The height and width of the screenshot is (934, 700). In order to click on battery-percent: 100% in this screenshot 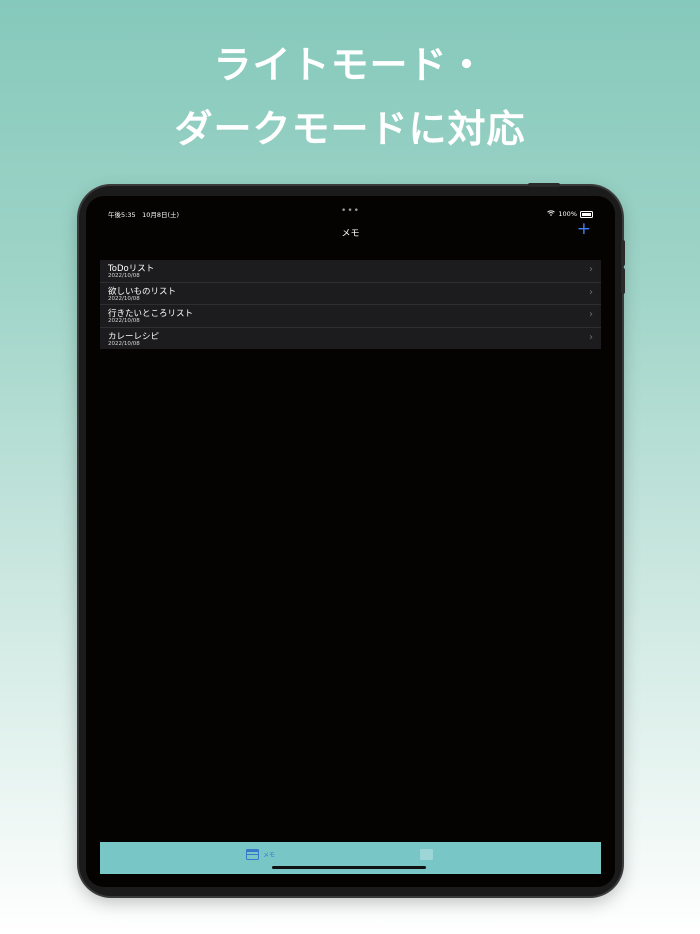, I will do `click(567, 214)`.